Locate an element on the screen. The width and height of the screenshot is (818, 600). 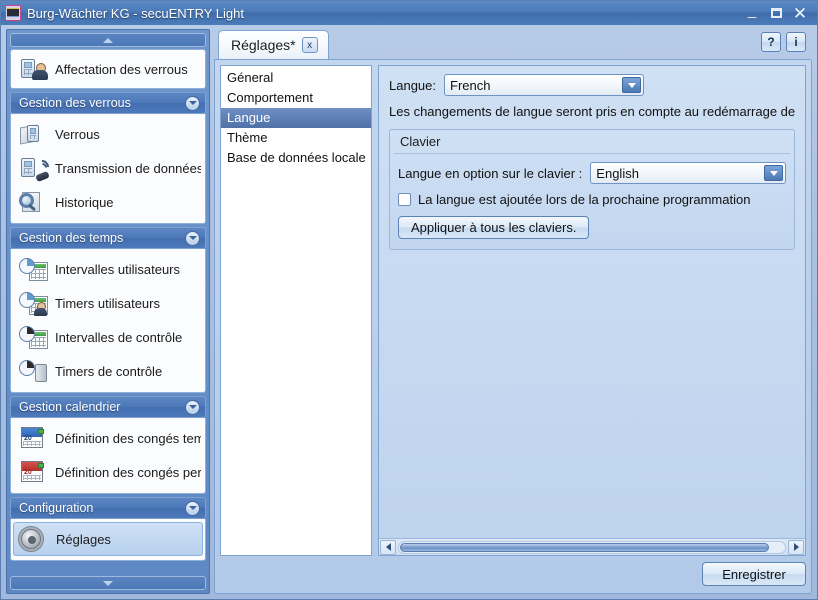
add-language-checkbox is located at coordinates (404, 199).